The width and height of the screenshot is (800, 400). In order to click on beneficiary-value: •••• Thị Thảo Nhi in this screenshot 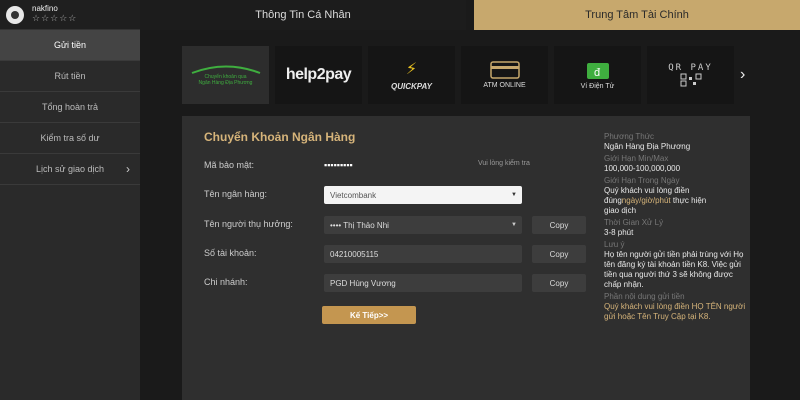, I will do `click(359, 225)`.